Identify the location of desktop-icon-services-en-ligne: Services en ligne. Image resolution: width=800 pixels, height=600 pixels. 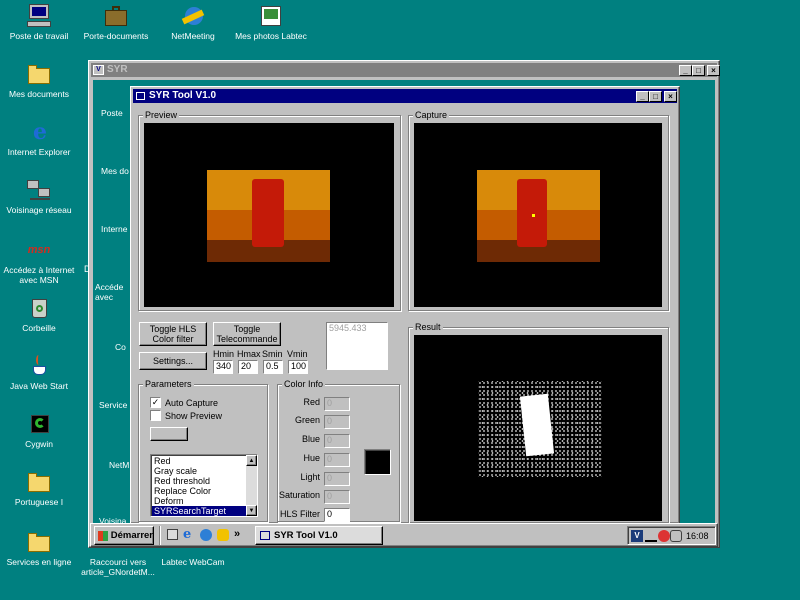
(39, 548).